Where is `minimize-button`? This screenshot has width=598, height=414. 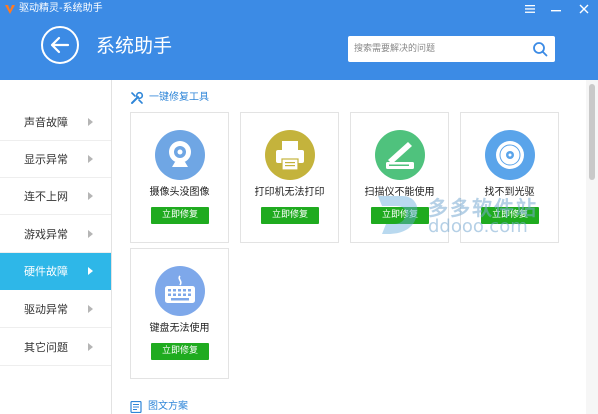 minimize-button is located at coordinates (556, 9).